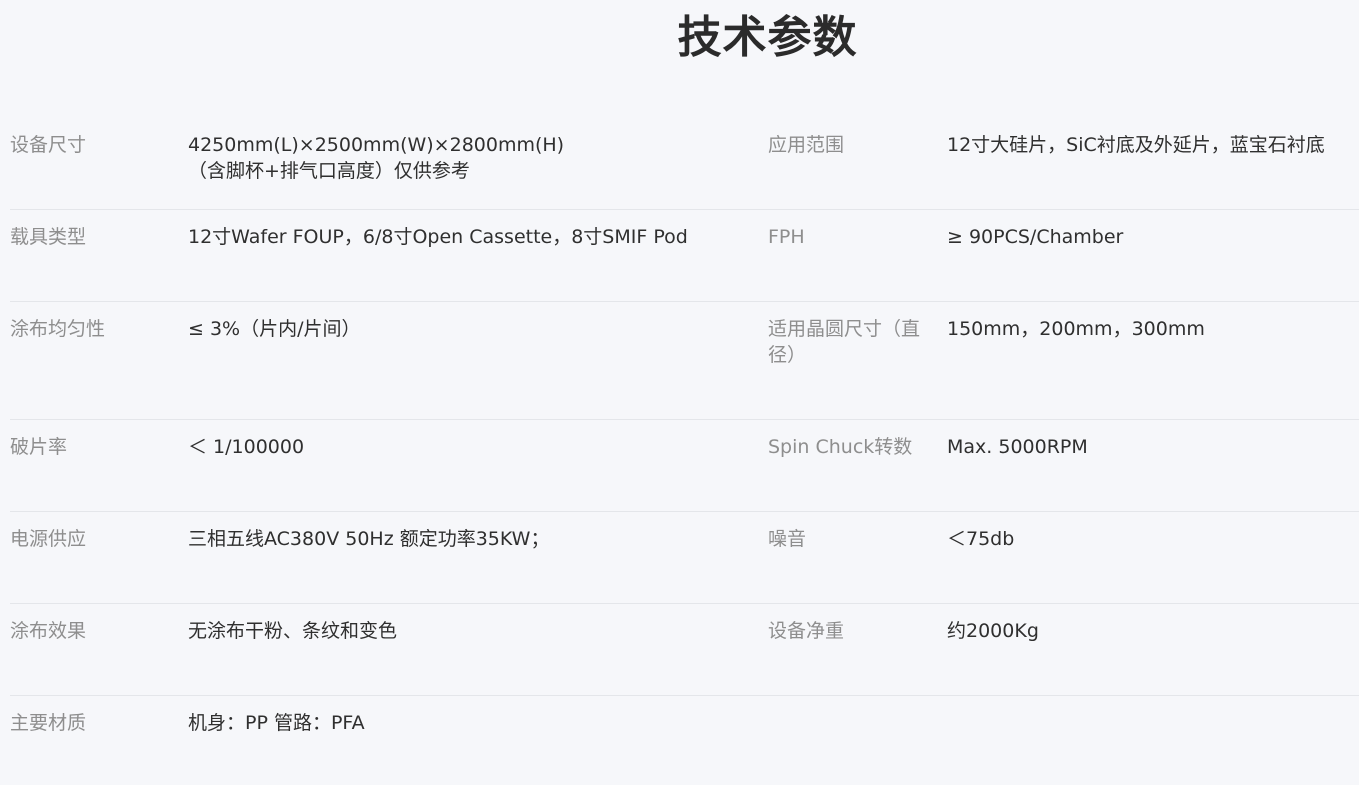 The height and width of the screenshot is (785, 1359). What do you see at coordinates (48, 145) in the screenshot?
I see `spec-label: 设备尺寸` at bounding box center [48, 145].